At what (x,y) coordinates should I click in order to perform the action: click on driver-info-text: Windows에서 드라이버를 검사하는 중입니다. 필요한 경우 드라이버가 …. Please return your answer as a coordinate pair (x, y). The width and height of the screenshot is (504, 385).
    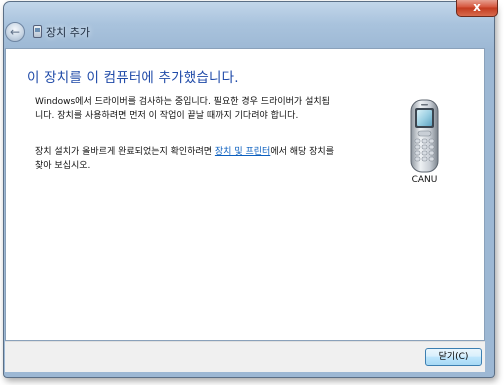
    Looking at the image, I should click on (182, 109).